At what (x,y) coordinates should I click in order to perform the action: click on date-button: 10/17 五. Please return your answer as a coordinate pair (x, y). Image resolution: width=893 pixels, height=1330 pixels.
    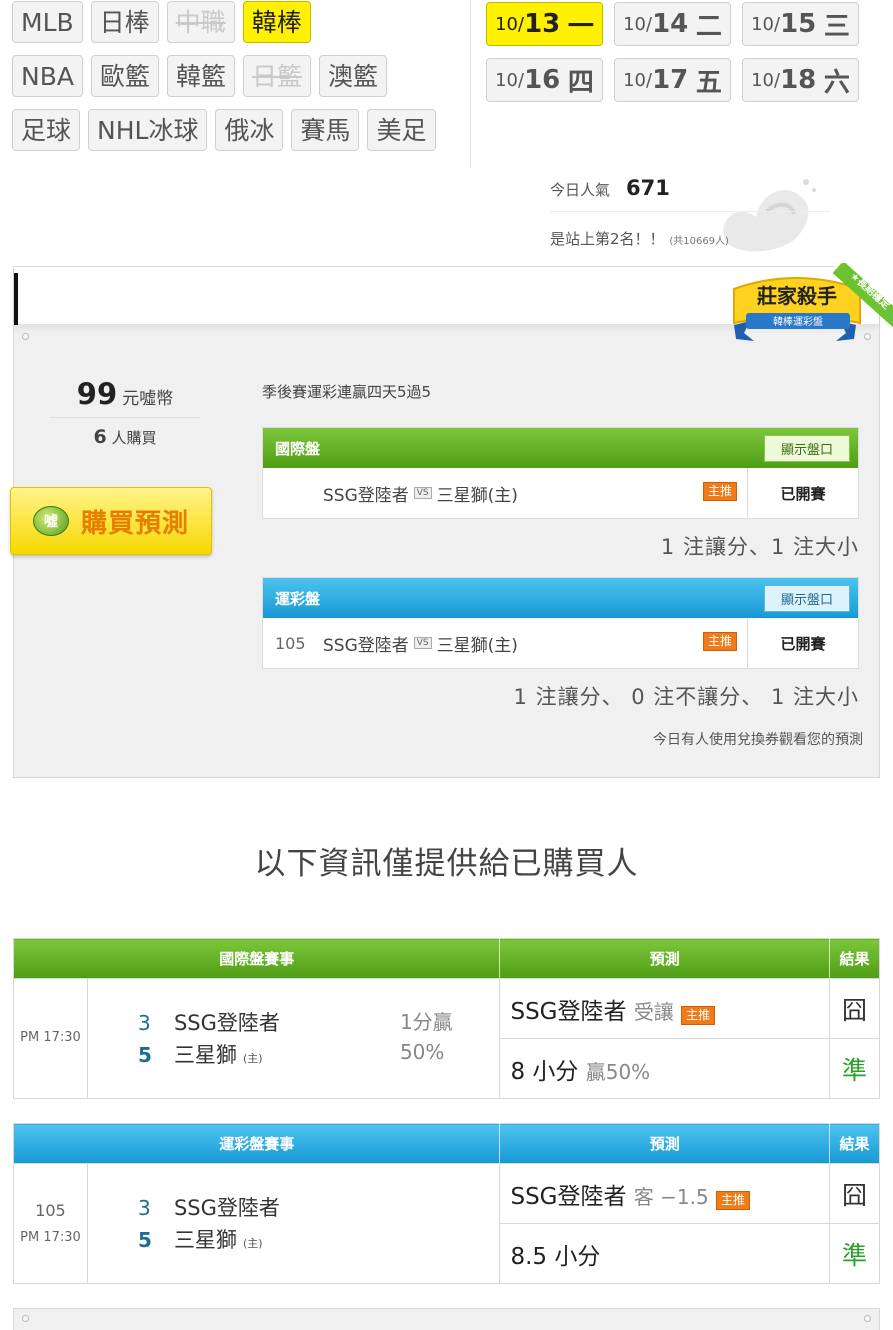
    Looking at the image, I should click on (672, 80).